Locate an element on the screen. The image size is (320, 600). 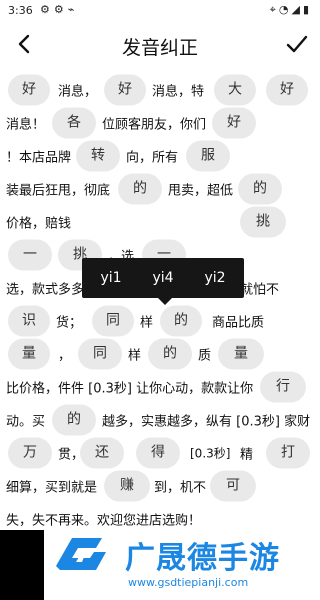
text-run: 细算，买到就是 is located at coordinates (52, 488).